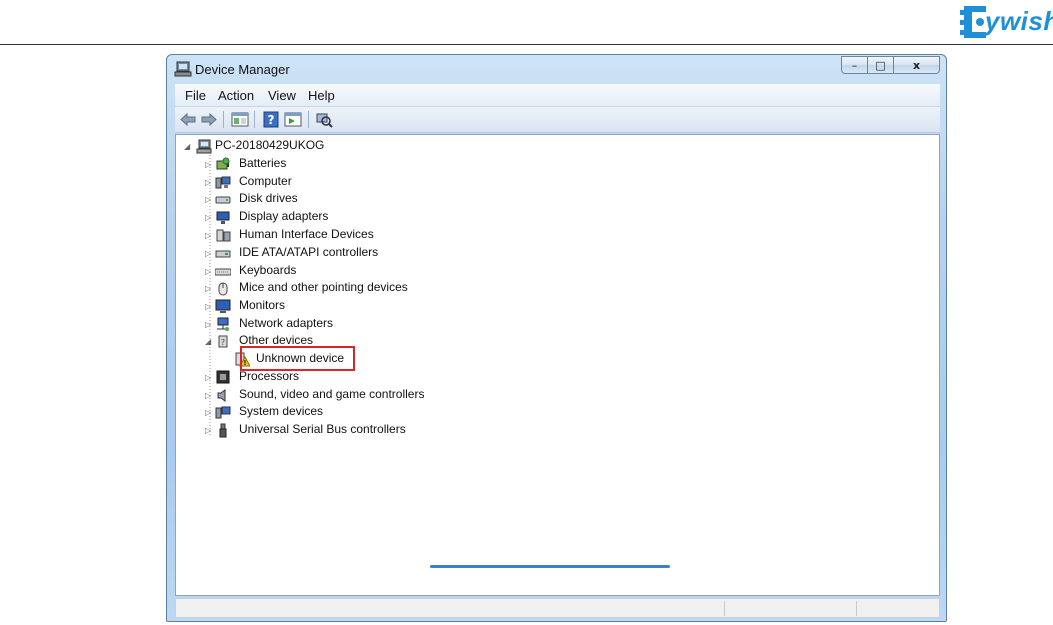 The height and width of the screenshot is (625, 1053). I want to click on tree-item-label: Human Interface Devices, so click(306, 234).